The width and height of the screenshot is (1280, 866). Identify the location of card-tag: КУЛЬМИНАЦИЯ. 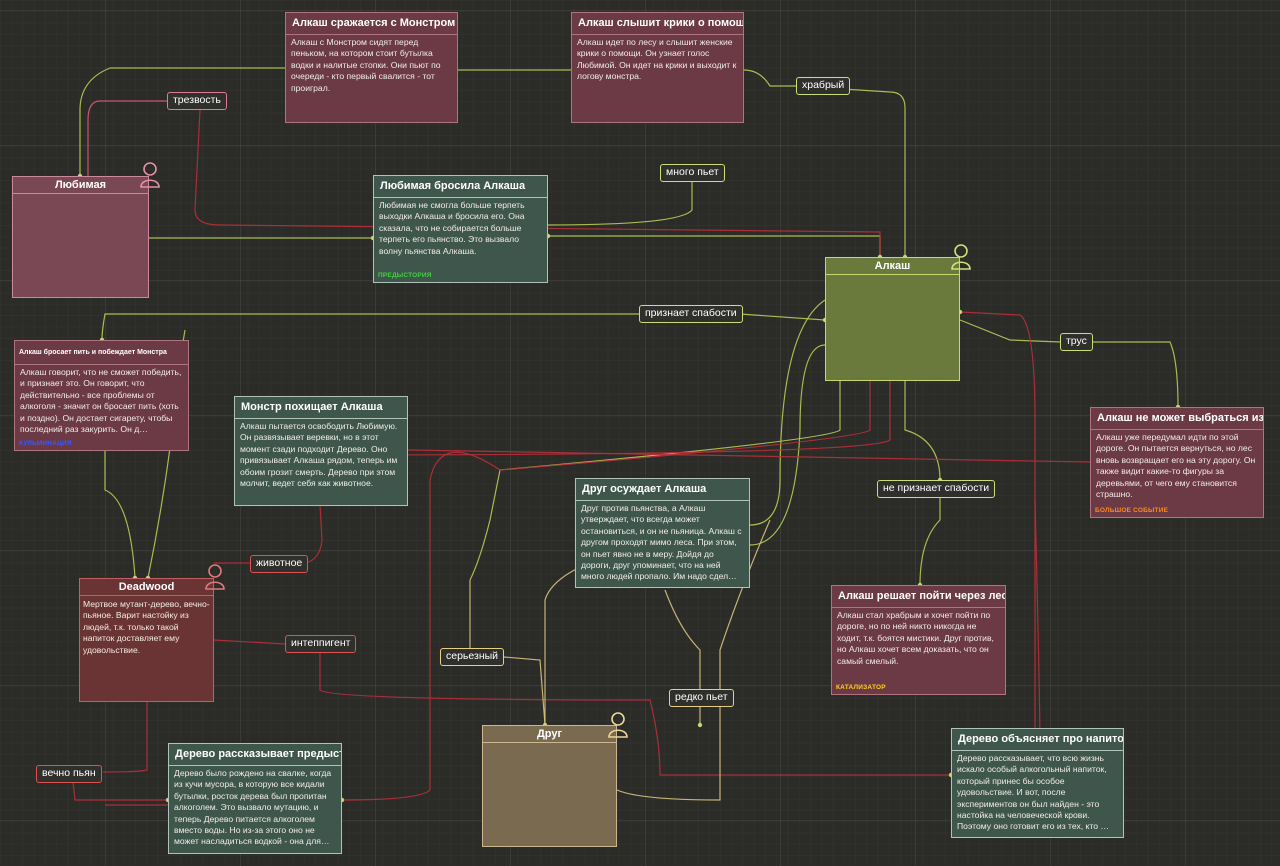
(45, 443).